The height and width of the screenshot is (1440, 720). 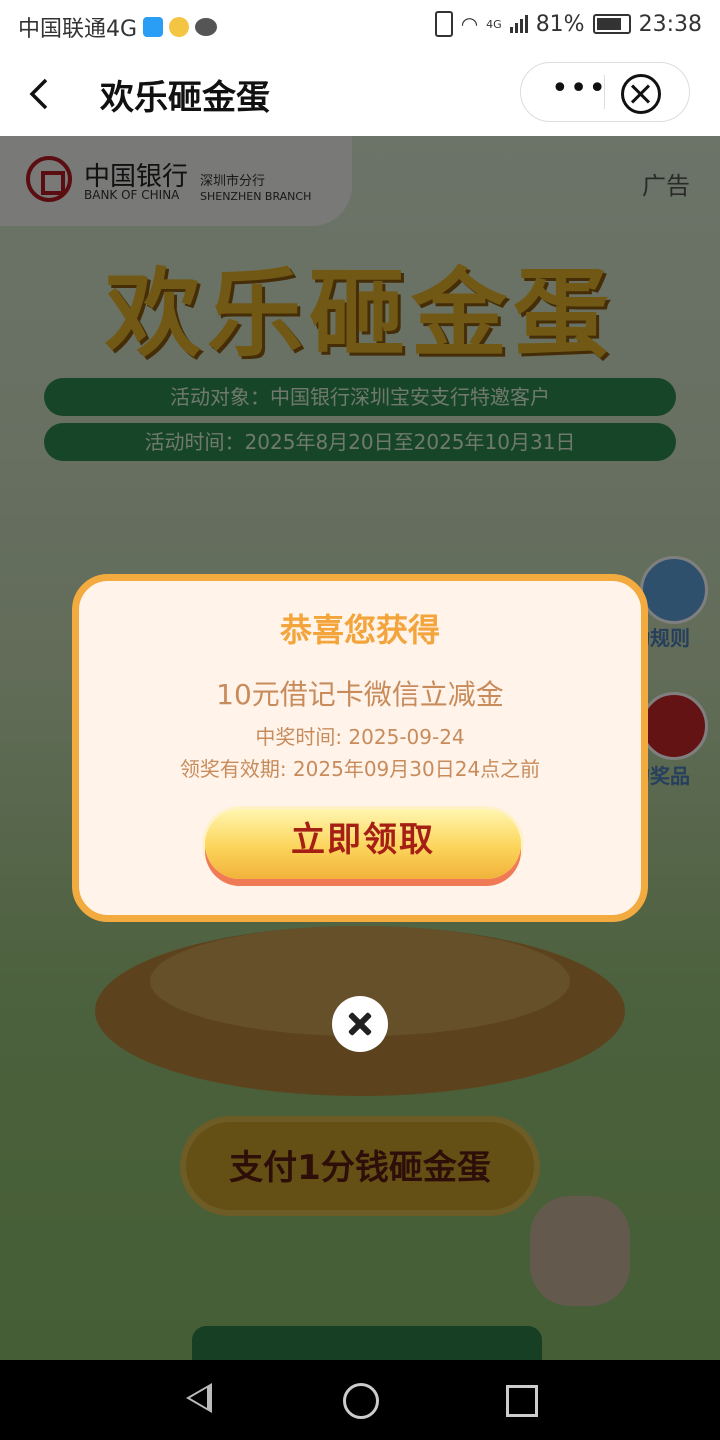 What do you see at coordinates (494, 24) in the screenshot?
I see `network-type: 4G` at bounding box center [494, 24].